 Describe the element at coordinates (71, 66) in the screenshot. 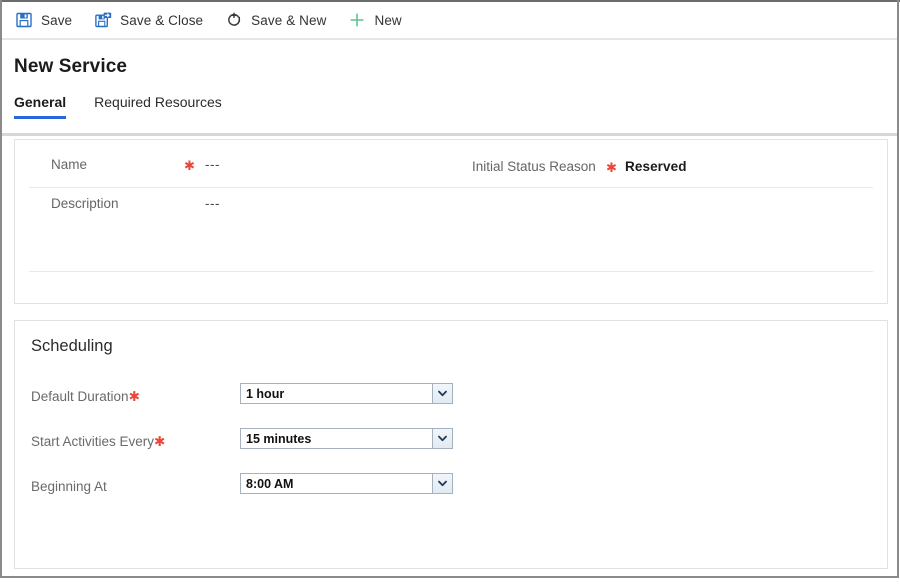

I see `page-title: New Service` at that location.